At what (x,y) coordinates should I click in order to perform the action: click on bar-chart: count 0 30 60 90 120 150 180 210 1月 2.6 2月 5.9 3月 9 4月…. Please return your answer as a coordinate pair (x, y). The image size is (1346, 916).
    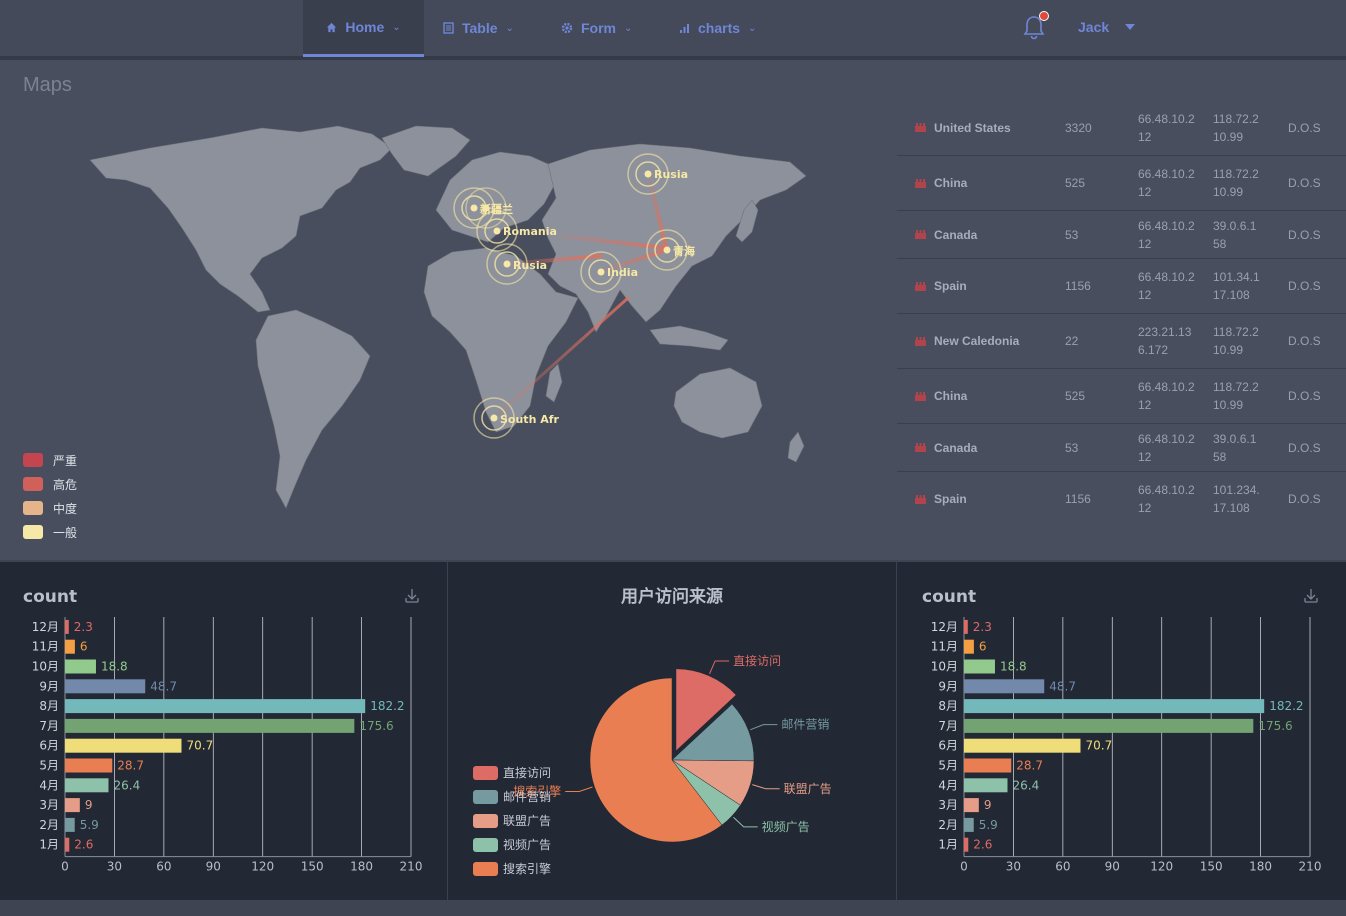
    Looking at the image, I should click on (1121, 730).